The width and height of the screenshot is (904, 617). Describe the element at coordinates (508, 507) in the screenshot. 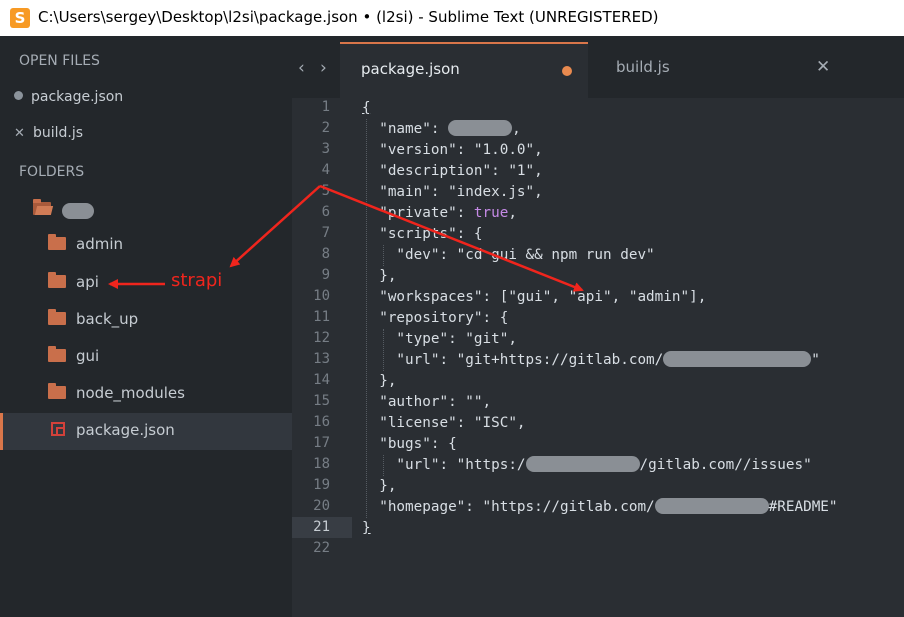

I see `code-text: "homepage": "https://gitlab.com/` at that location.